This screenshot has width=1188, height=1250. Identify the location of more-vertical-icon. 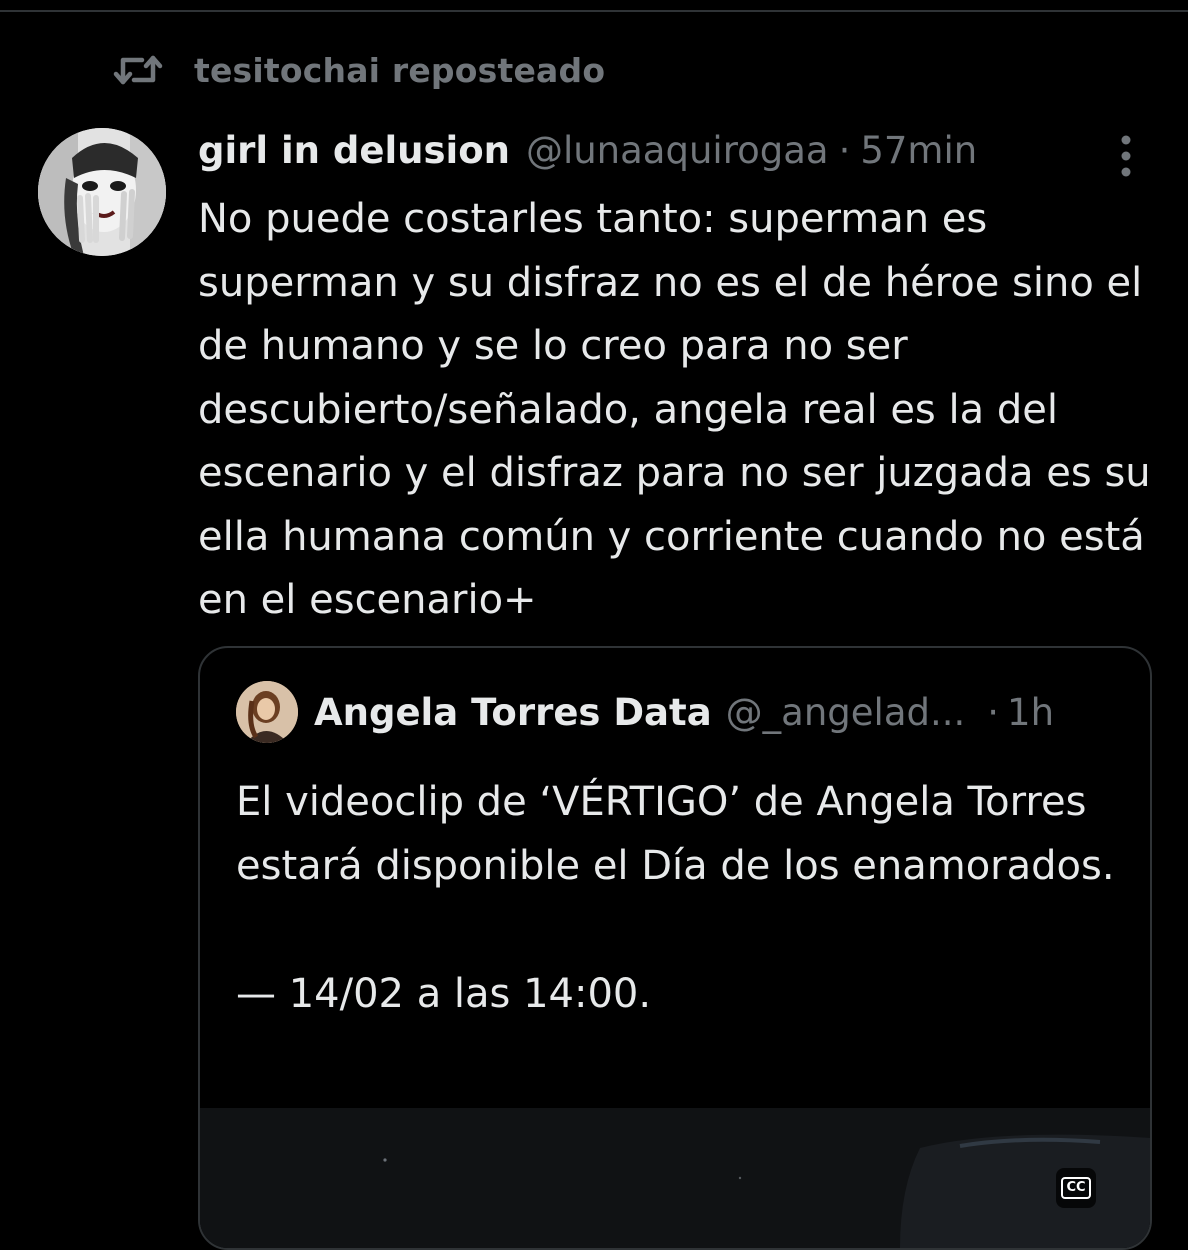
(1126, 156).